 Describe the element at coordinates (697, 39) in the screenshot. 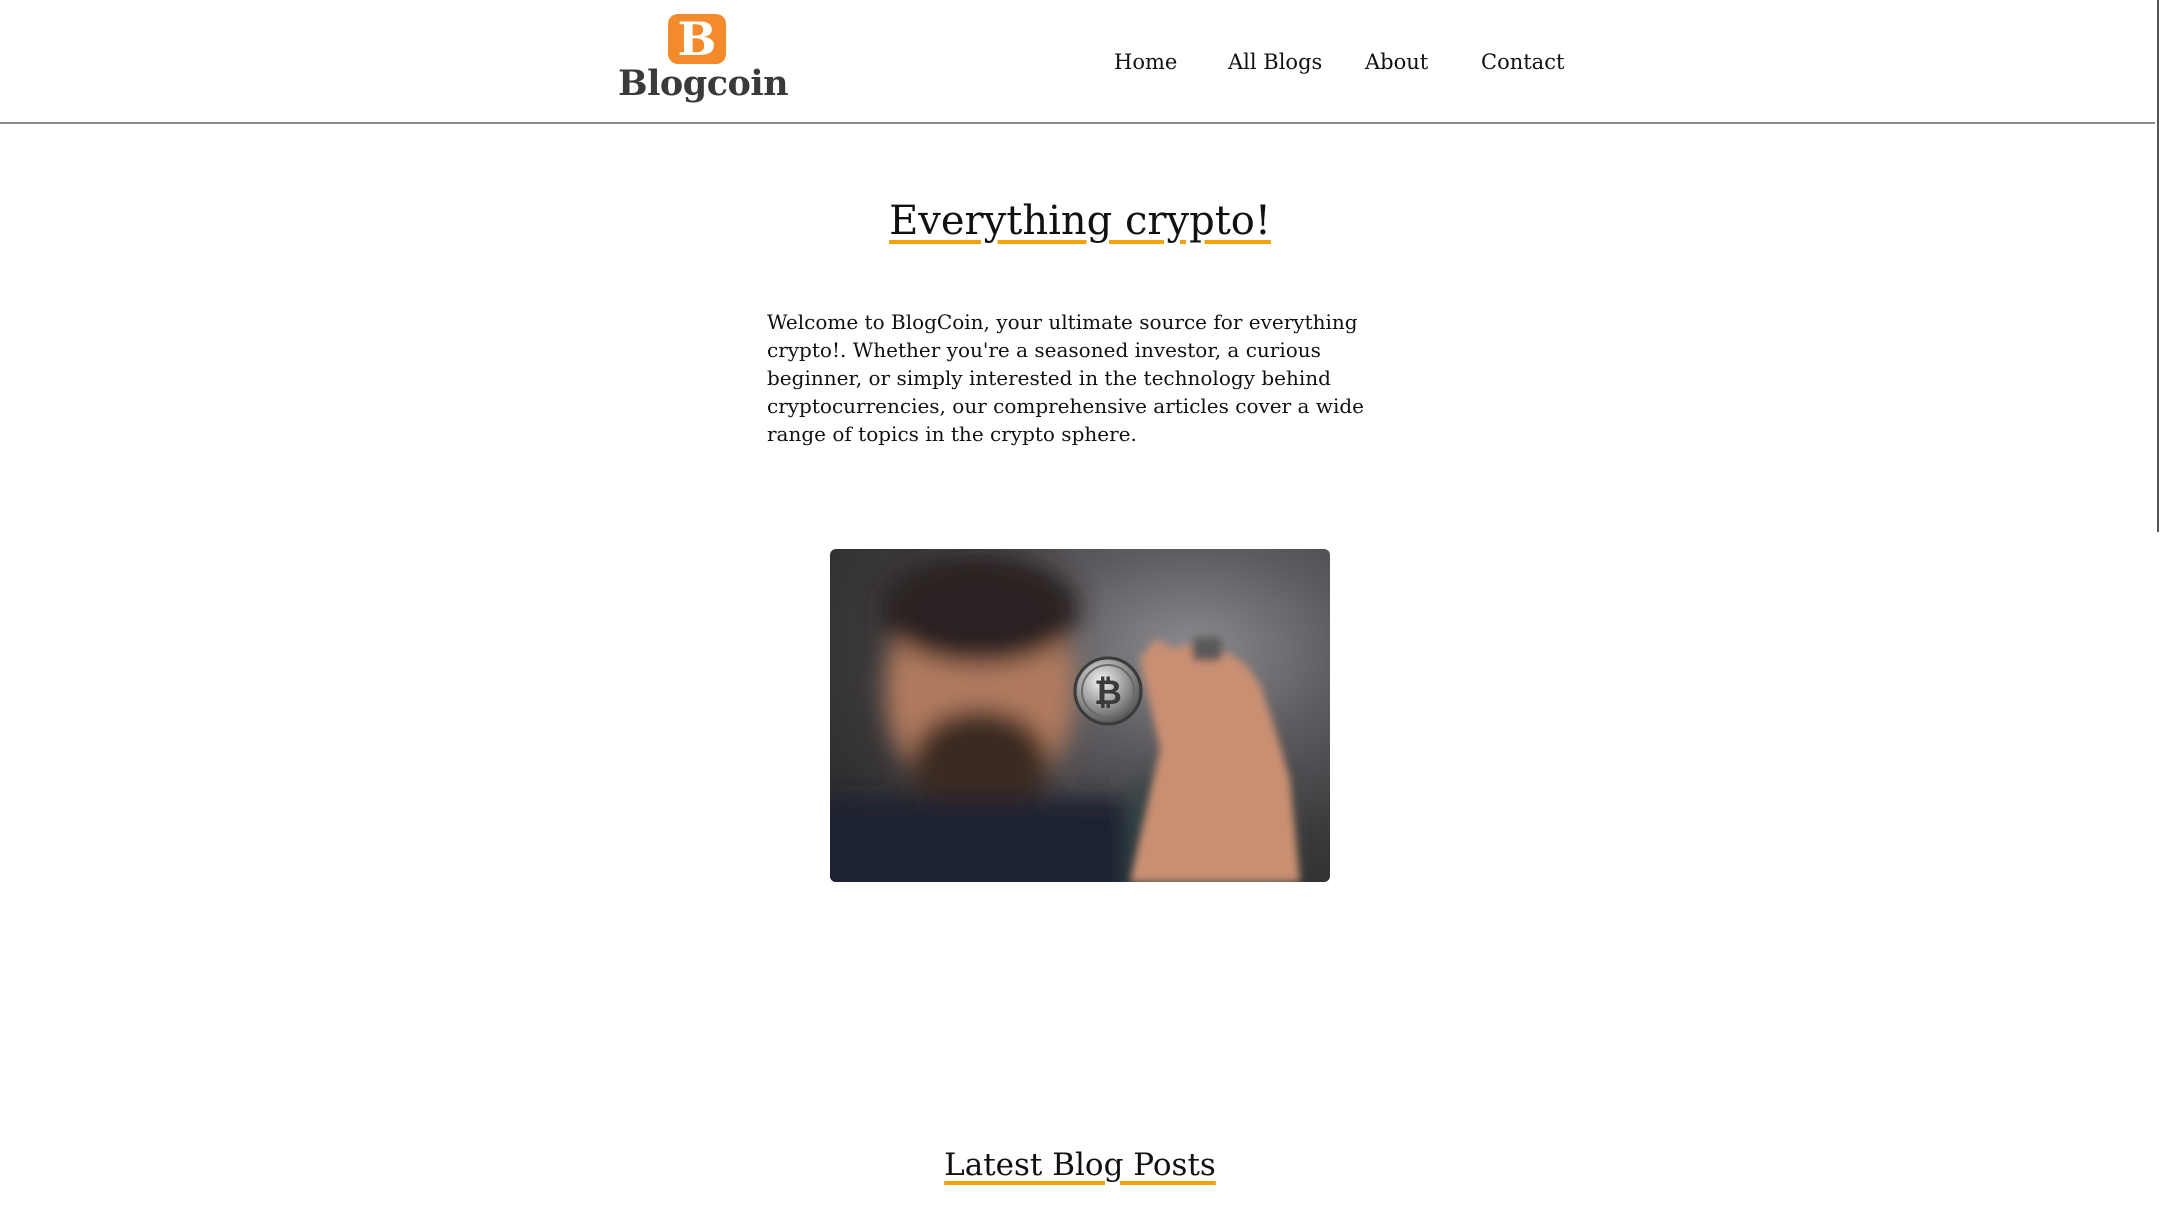

I see `logo-b-icon: B` at that location.